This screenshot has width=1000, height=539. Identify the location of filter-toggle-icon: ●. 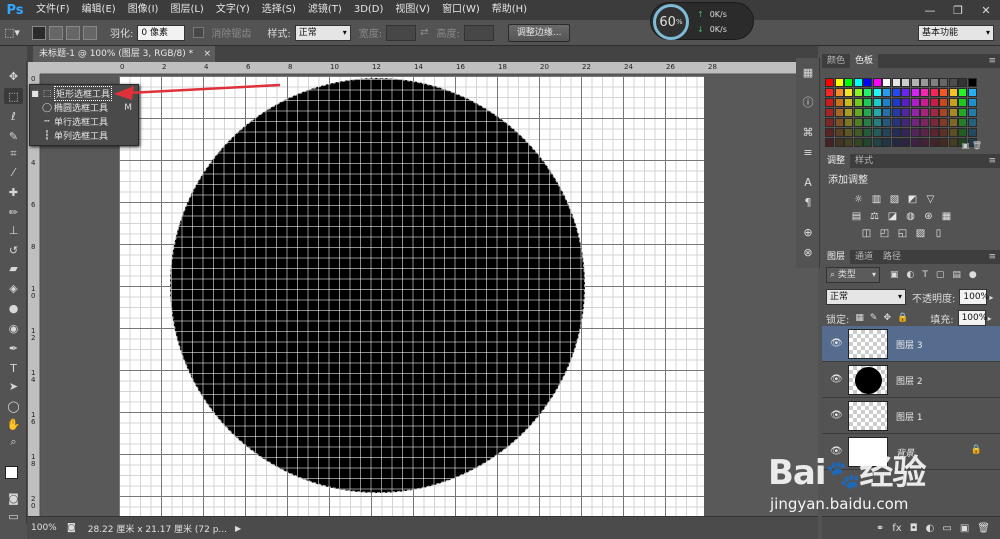
(973, 275).